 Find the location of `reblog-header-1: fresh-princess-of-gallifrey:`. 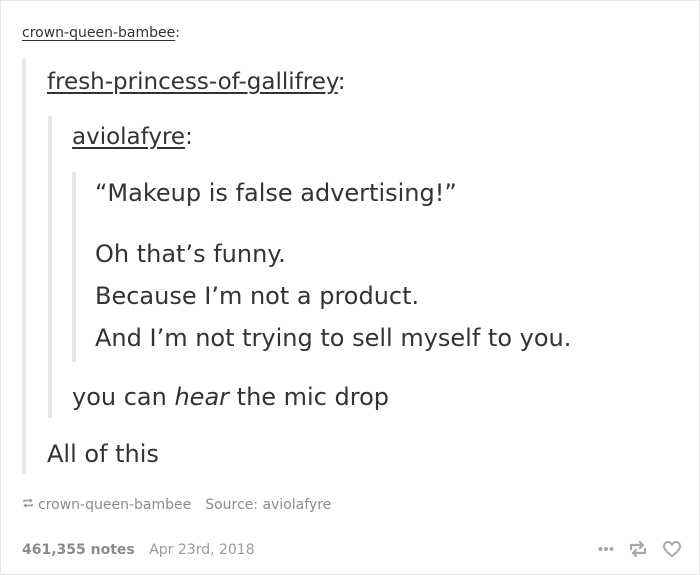

reblog-header-1: fresh-princess-of-gallifrey: is located at coordinates (196, 82).